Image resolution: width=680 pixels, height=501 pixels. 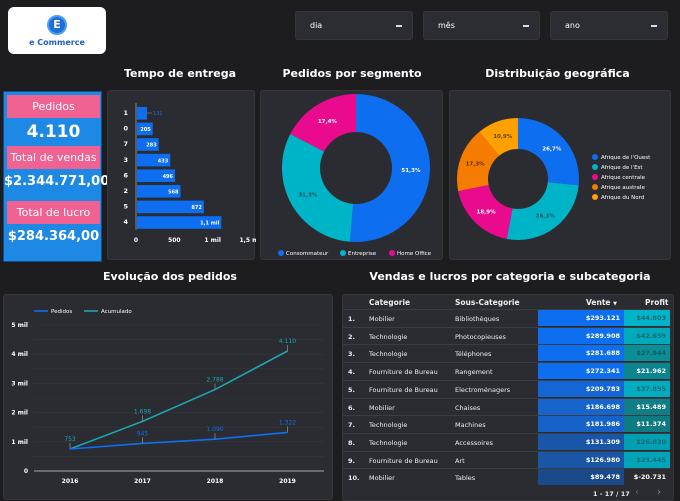 I want to click on data-label: 753, so click(x=70, y=439).